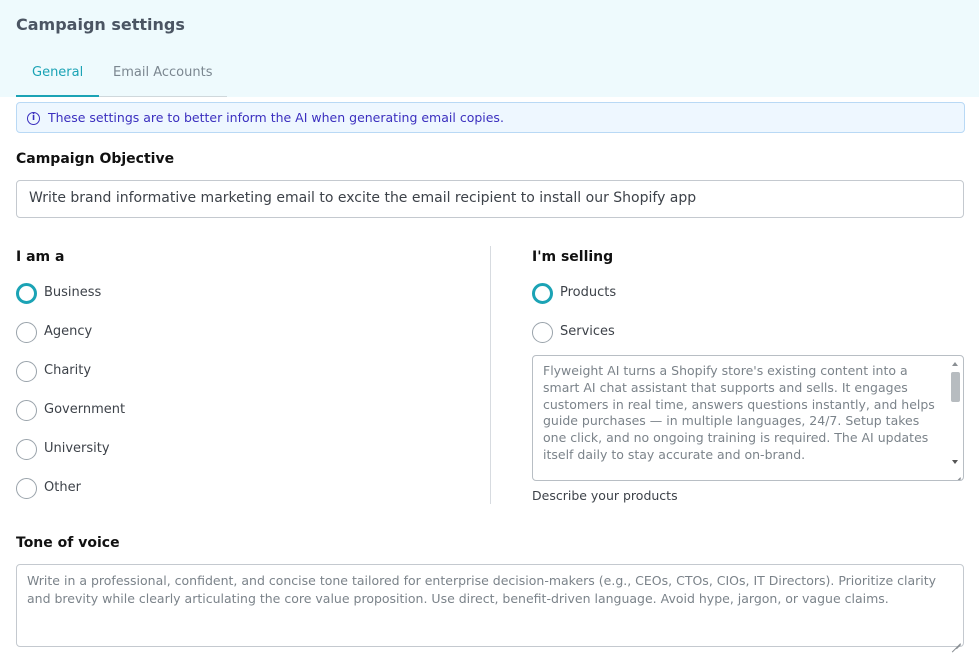  I want to click on radio-label: Services, so click(587, 331).